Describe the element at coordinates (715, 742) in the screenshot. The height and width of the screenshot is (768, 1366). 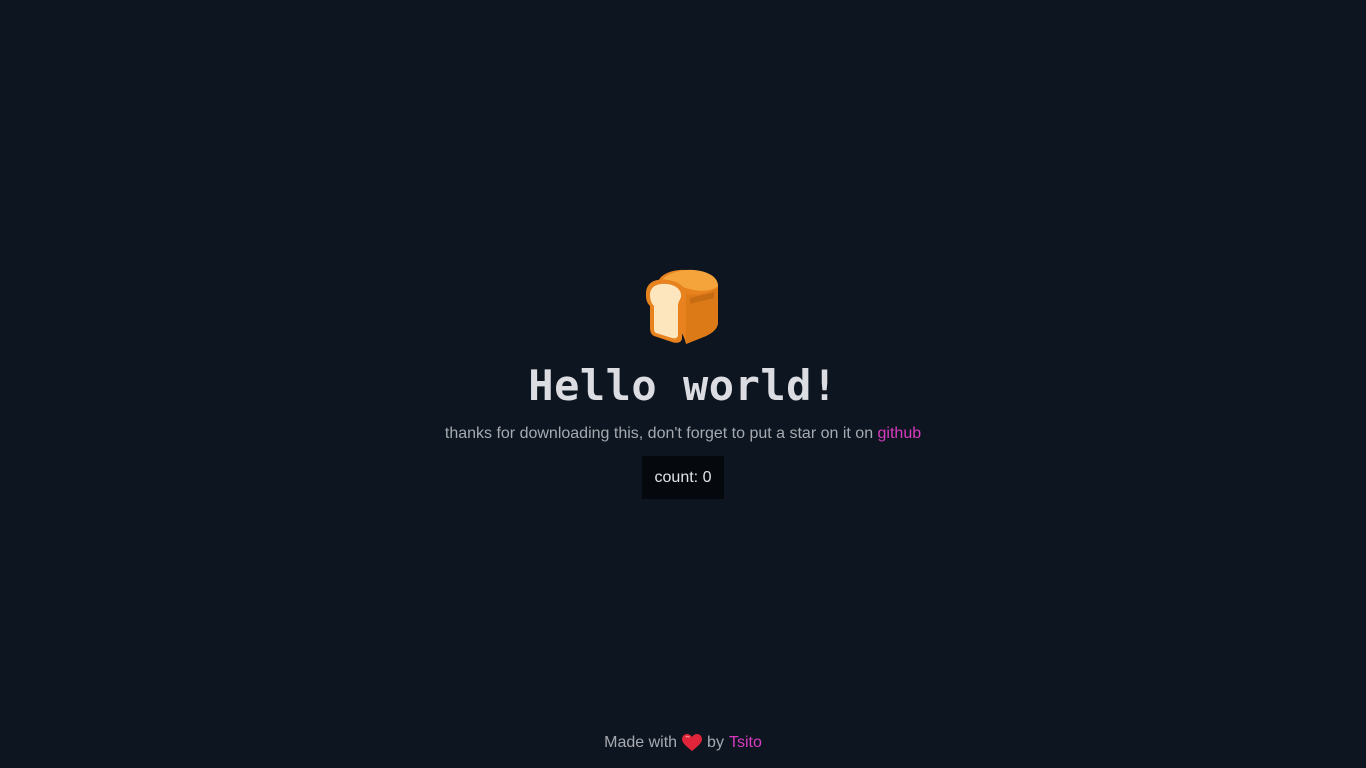
I see `footer-by: by` at that location.